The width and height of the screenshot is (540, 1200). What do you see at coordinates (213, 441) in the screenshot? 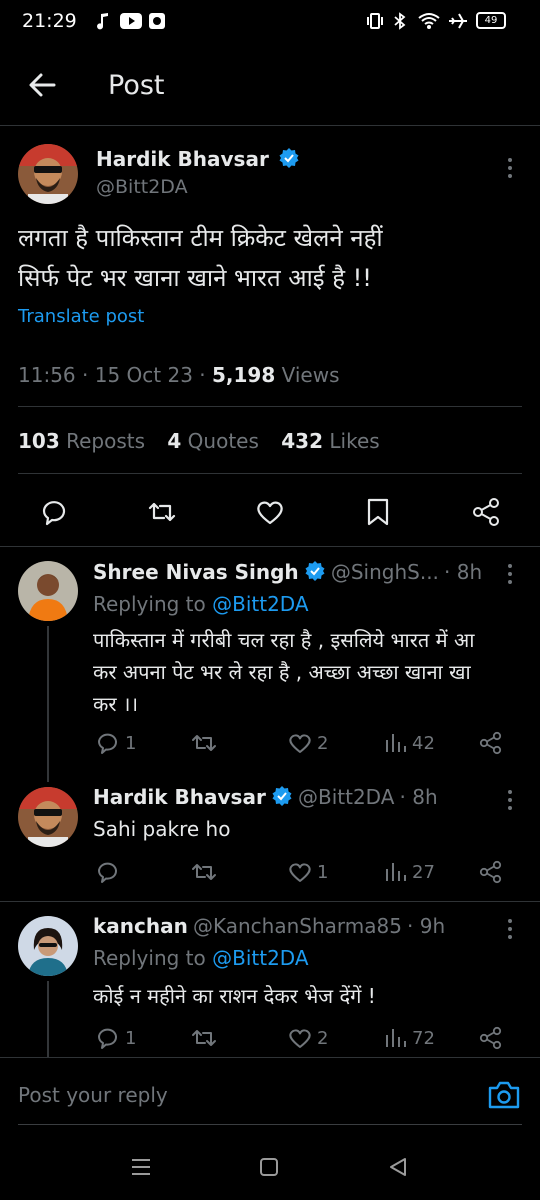
I see `quotes-stat: 4 Quotes` at bounding box center [213, 441].